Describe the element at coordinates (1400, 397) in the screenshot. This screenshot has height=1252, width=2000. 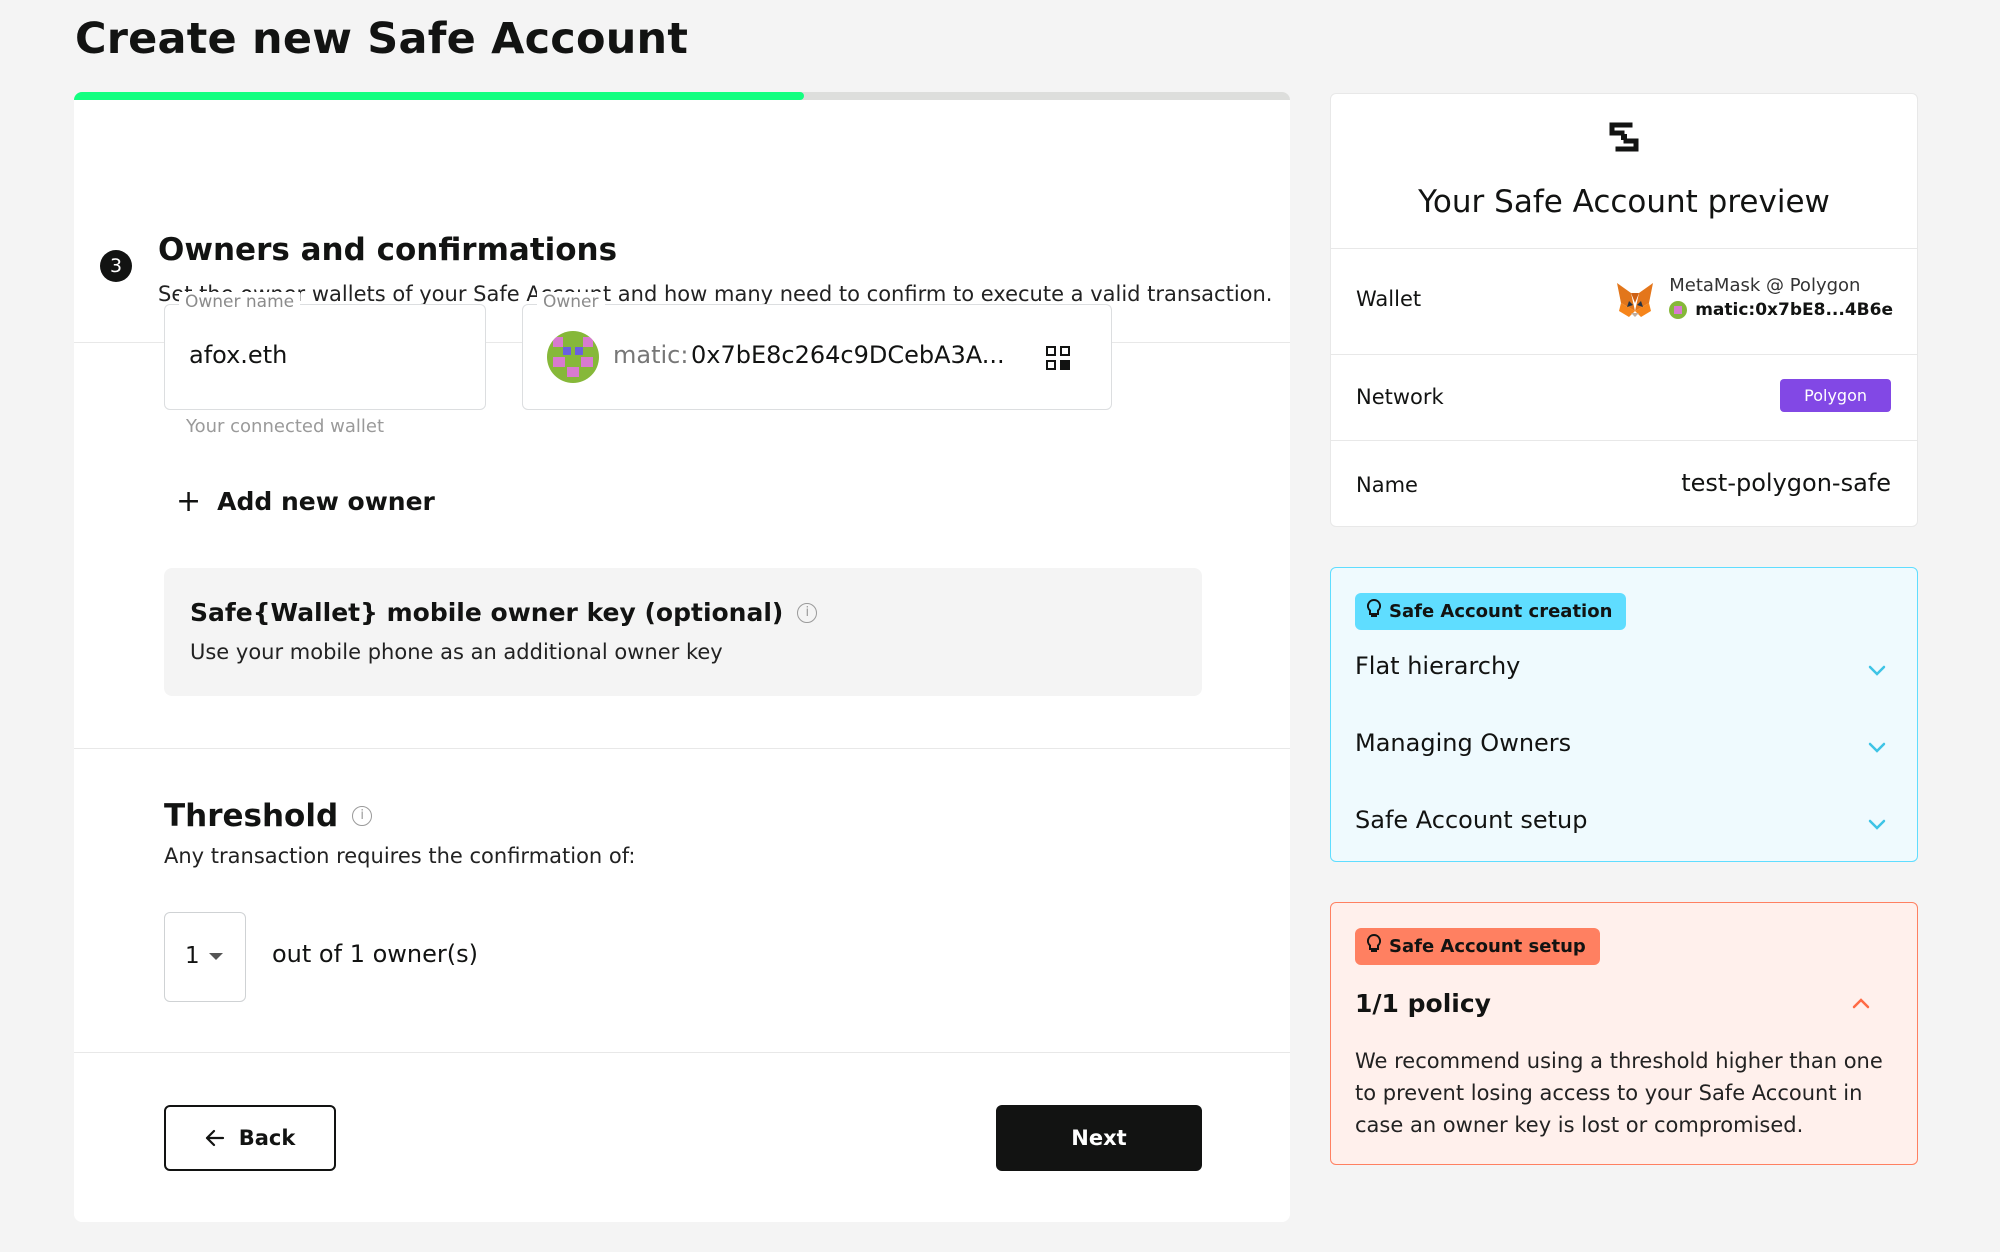
I see `network-label: Network` at that location.